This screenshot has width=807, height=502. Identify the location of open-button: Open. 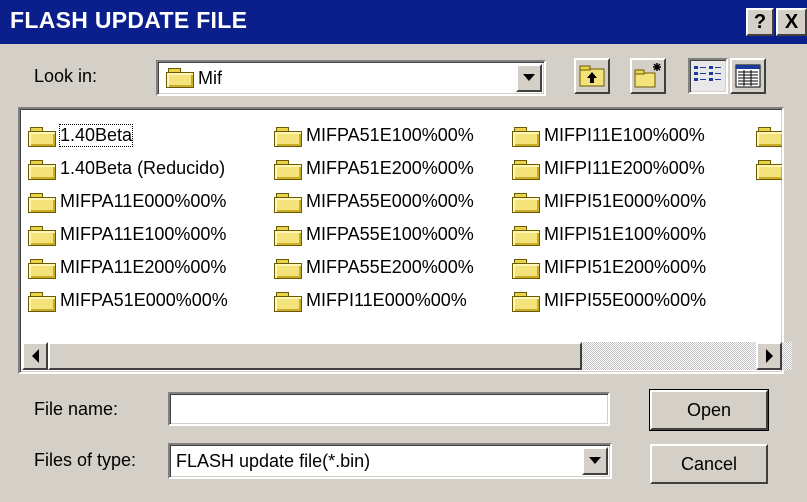
(709, 410).